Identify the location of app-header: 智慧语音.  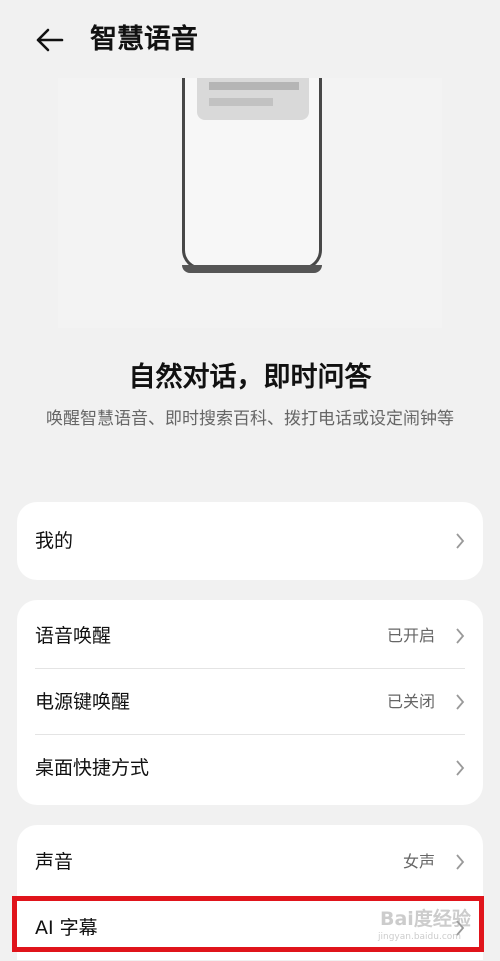
(250, 40).